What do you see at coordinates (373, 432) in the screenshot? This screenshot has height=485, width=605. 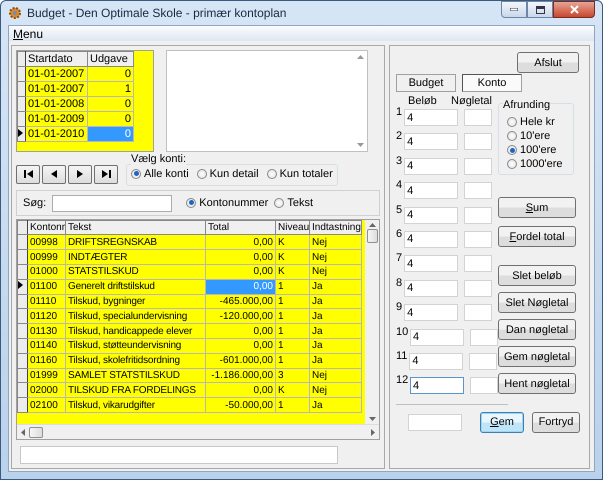 I see `scroll-right-icon` at bounding box center [373, 432].